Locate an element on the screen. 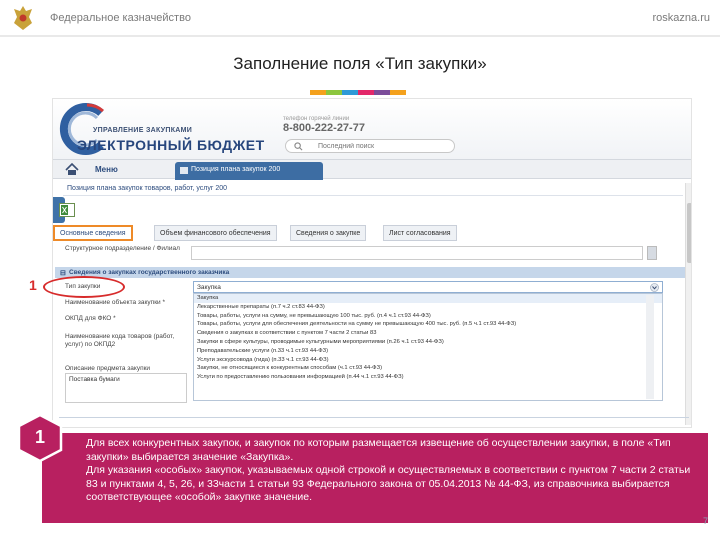  collapse-icon: ⊟ is located at coordinates (63, 273).